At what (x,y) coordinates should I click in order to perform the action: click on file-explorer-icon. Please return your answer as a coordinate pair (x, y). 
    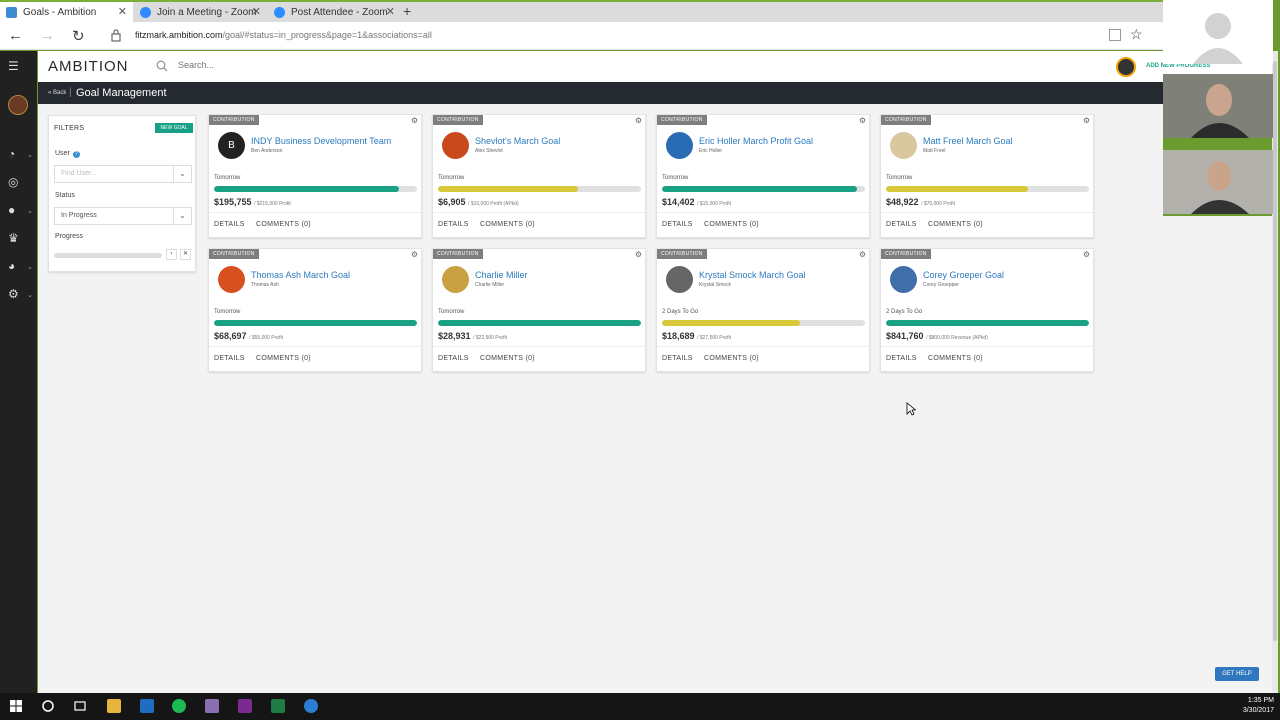
    Looking at the image, I should click on (114, 706).